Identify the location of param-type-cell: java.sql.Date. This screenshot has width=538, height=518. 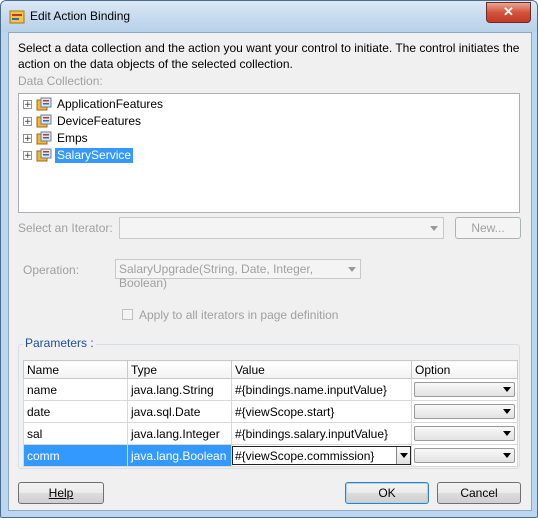
(179, 411).